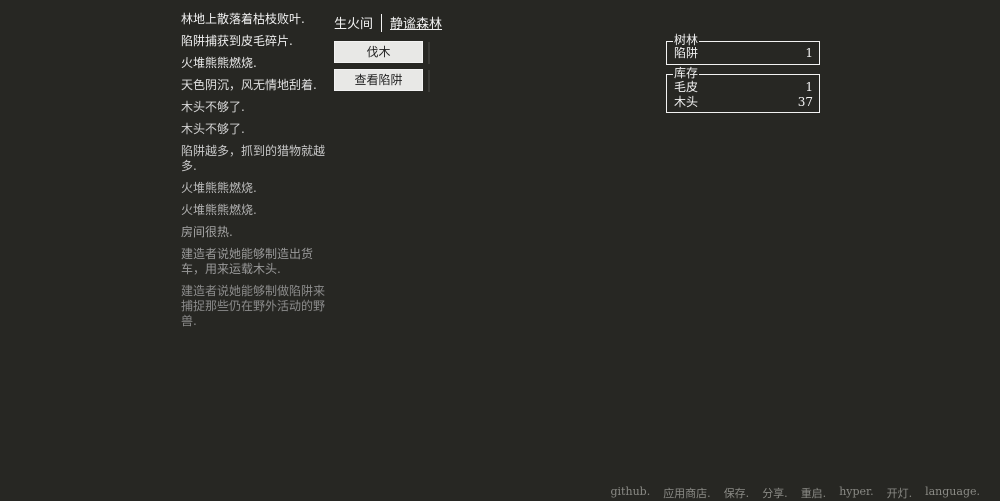  I want to click on store-row-wood: 木头 37, so click(743, 102).